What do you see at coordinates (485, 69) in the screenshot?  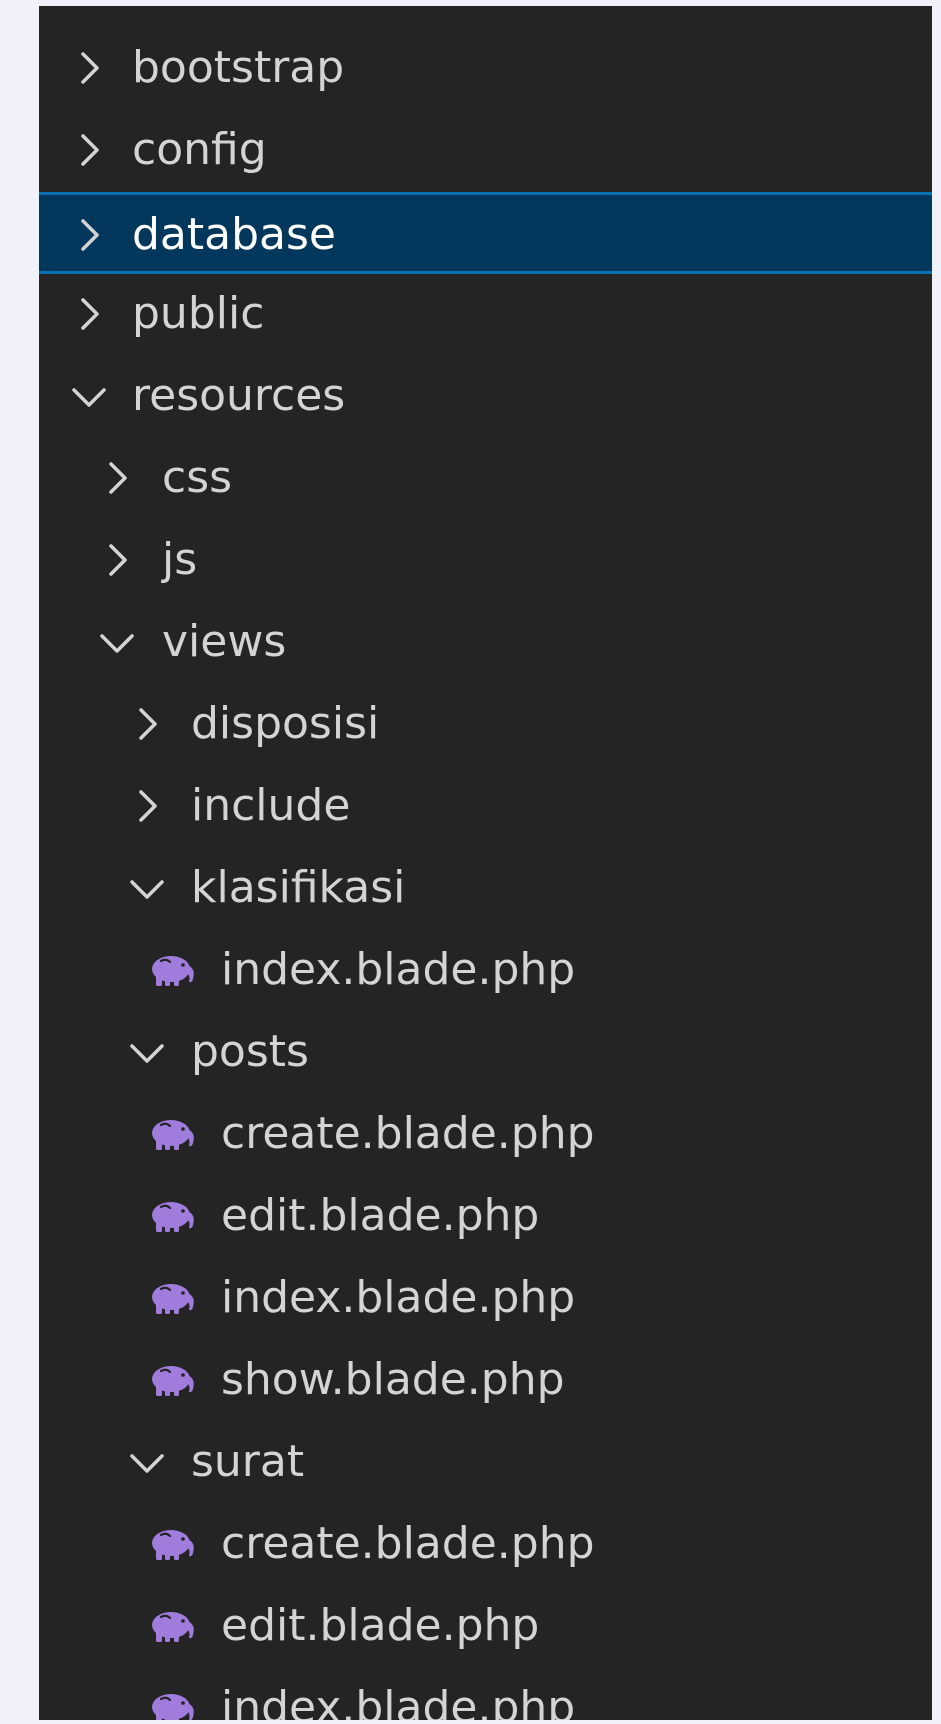 I see `folder-item-bootstrap: bootstrap` at bounding box center [485, 69].